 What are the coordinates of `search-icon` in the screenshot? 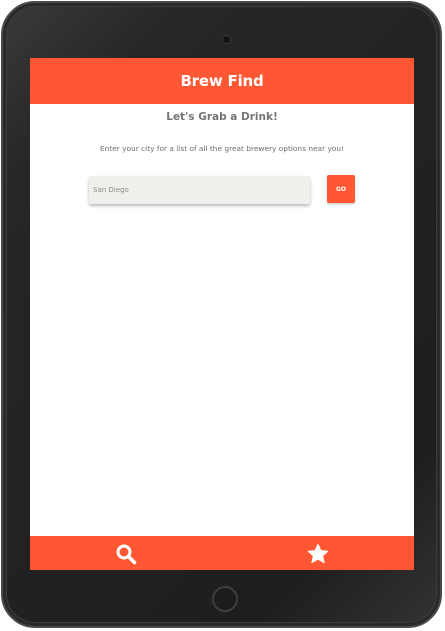 It's located at (126, 554).